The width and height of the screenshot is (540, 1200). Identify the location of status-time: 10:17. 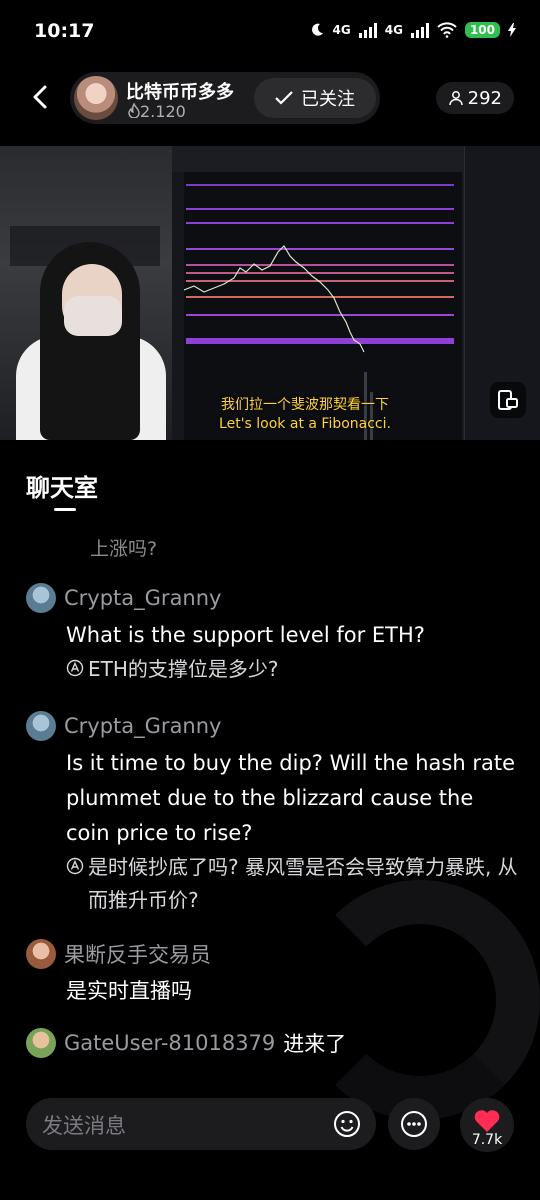
(64, 31).